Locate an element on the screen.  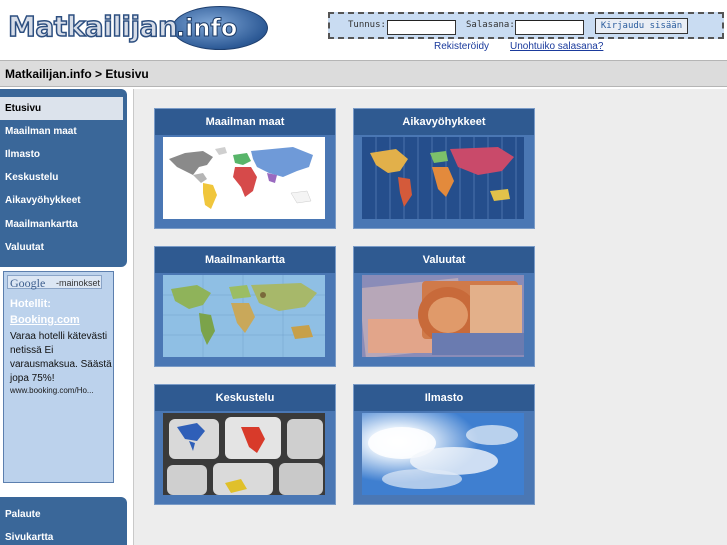
password-label: Salasana: is located at coordinates (490, 25).